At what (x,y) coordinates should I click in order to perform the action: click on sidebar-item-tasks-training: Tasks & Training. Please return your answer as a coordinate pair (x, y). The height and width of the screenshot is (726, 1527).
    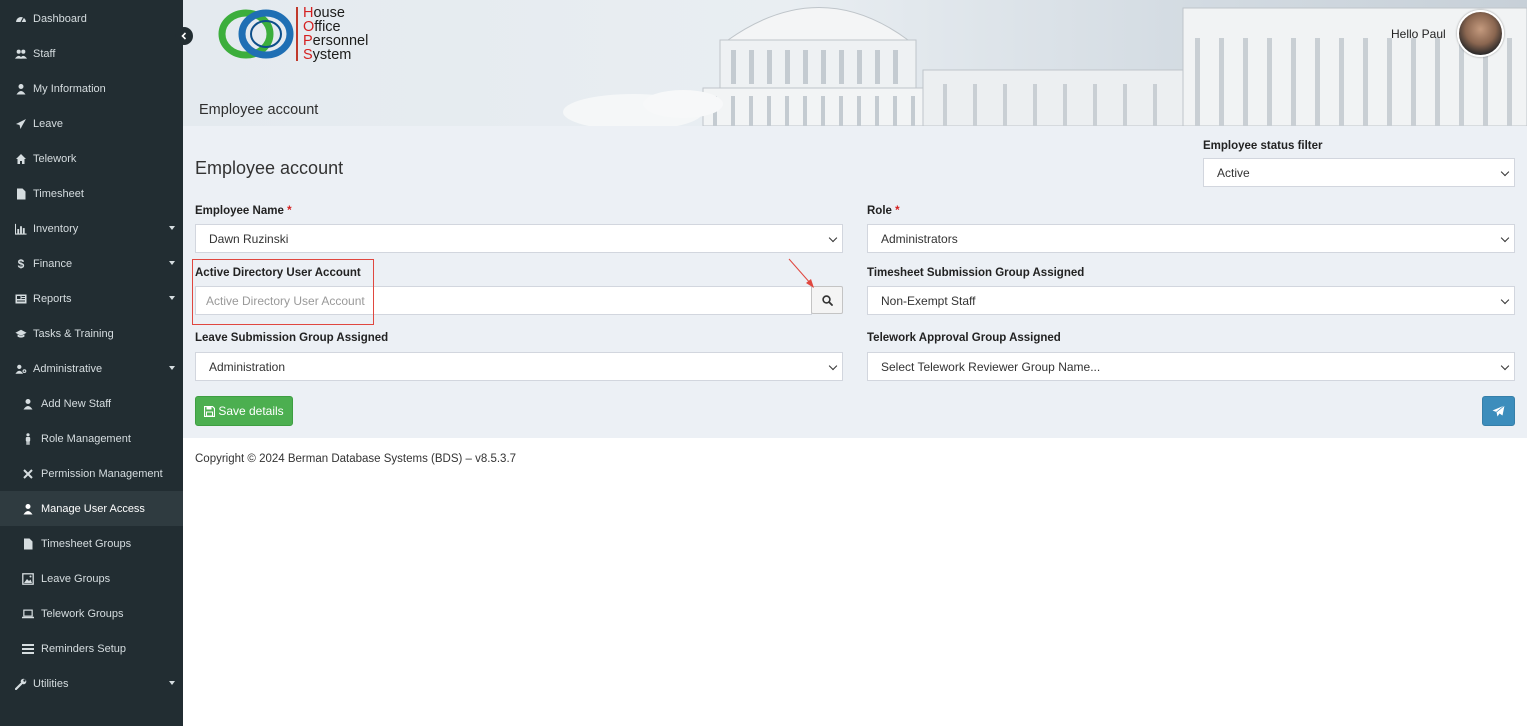
    Looking at the image, I should click on (91, 333).